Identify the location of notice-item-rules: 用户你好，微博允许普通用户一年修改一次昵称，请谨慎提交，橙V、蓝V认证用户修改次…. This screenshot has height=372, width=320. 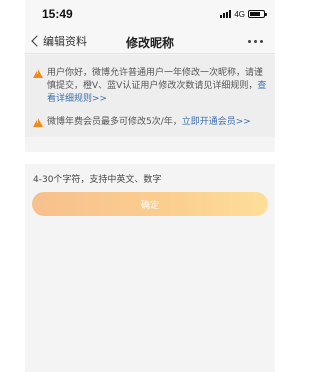
(151, 86).